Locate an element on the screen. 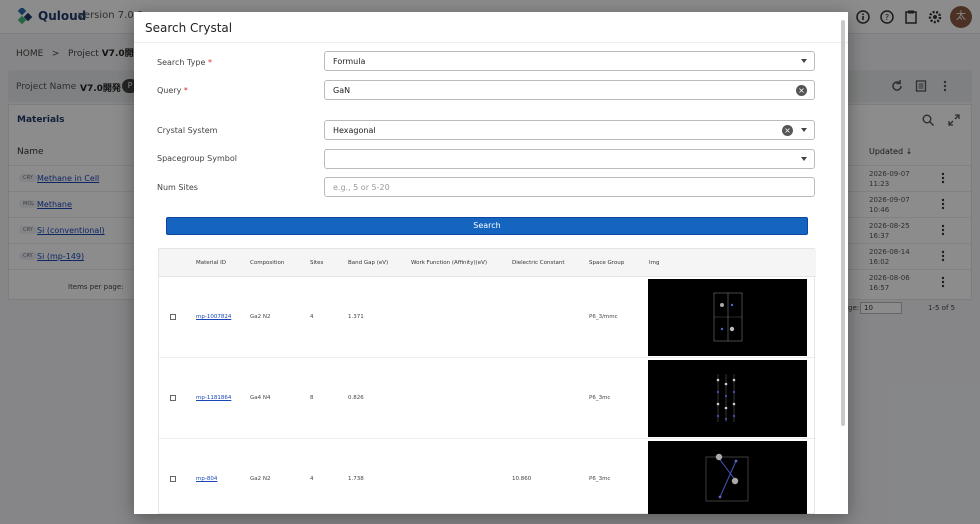 The height and width of the screenshot is (524, 980). search-type-value: Formula is located at coordinates (349, 61).